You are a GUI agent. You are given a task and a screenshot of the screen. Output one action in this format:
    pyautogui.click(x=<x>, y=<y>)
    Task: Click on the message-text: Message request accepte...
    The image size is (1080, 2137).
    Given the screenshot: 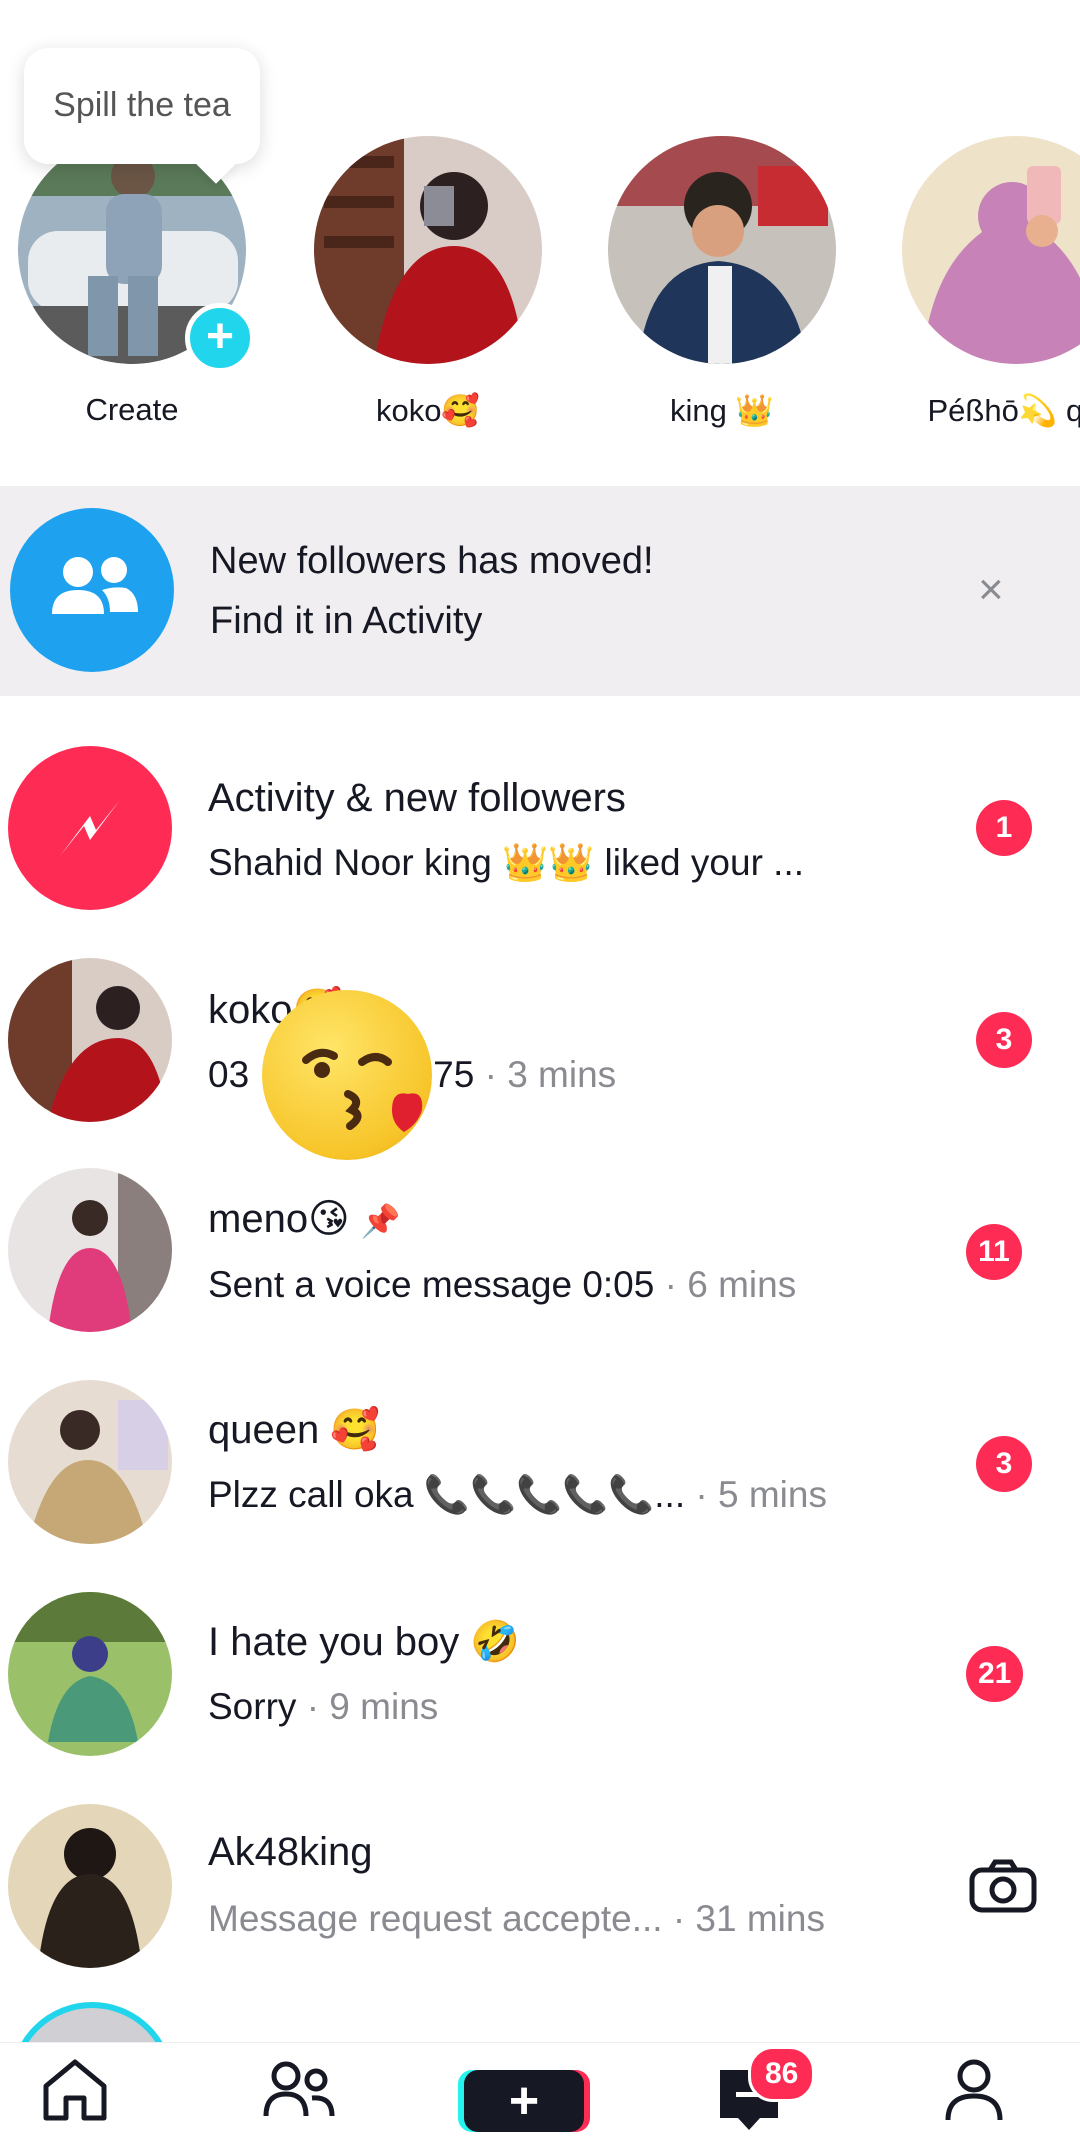 What is the action you would take?
    pyautogui.click(x=435, y=1918)
    